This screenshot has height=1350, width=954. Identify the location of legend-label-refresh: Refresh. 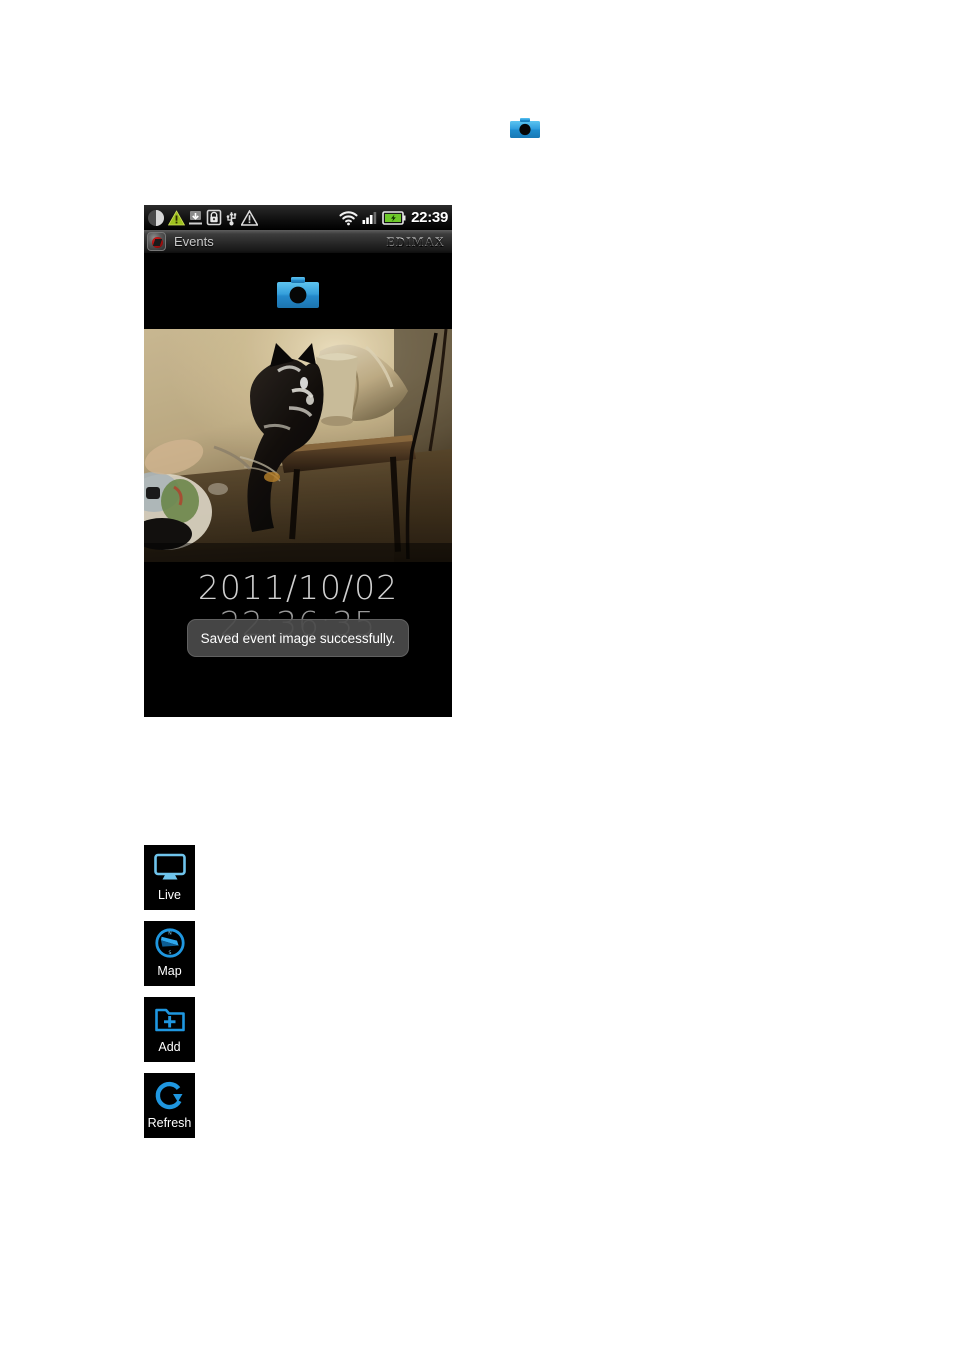
(169, 1123).